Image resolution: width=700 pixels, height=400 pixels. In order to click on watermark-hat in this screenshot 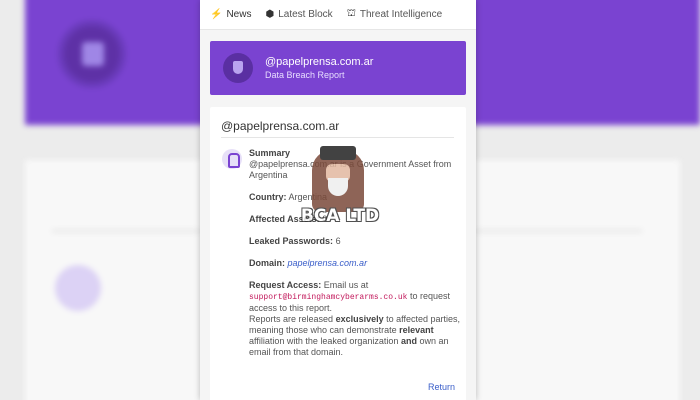, I will do `click(338, 153)`.